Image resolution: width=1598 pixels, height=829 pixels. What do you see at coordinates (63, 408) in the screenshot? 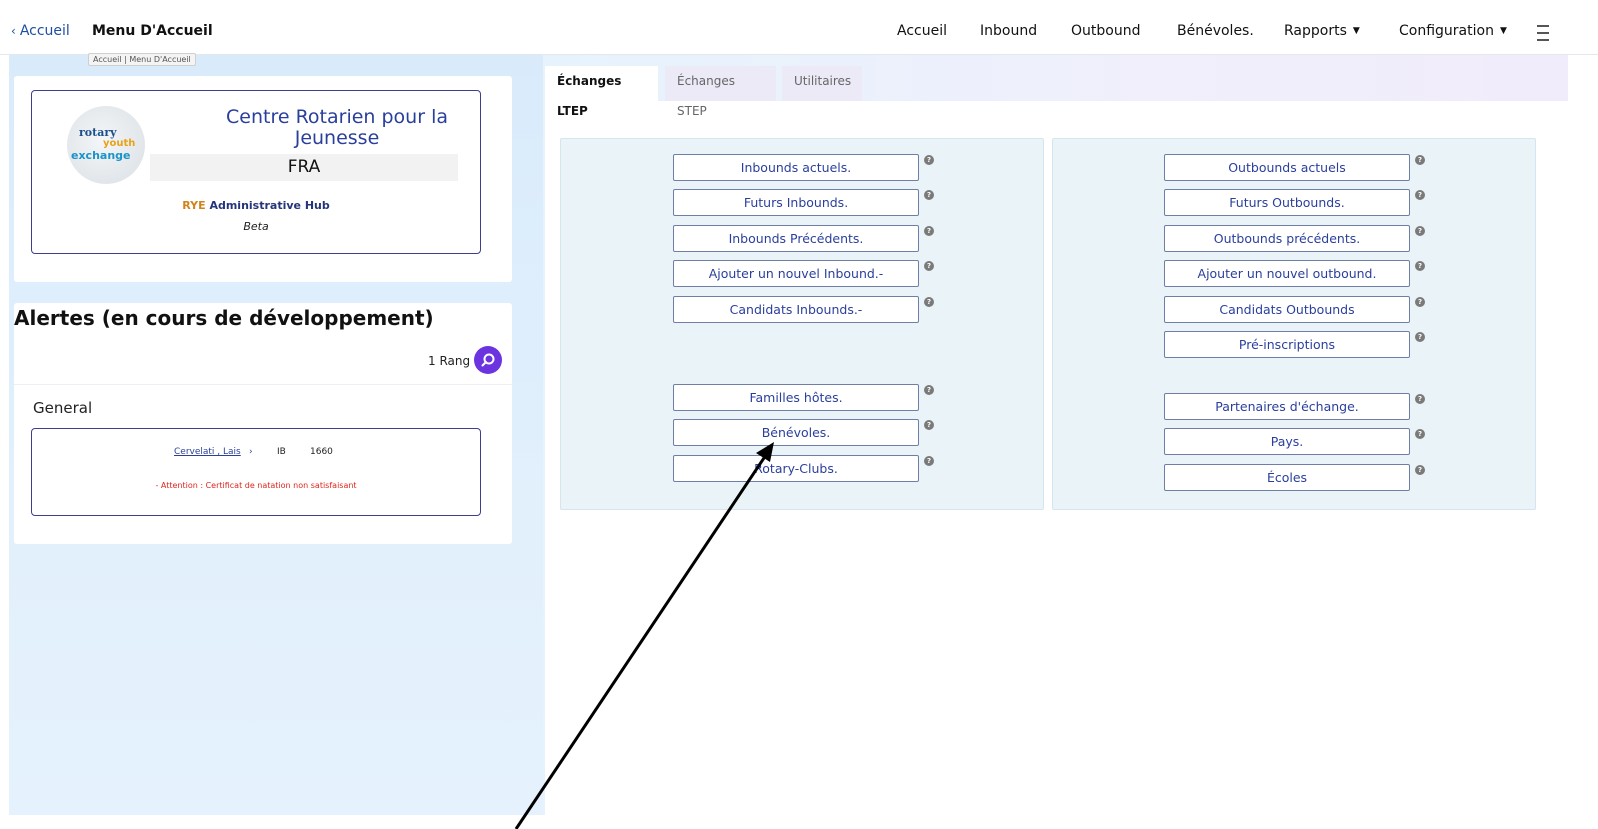
I see `alerts-section-title: General` at bounding box center [63, 408].